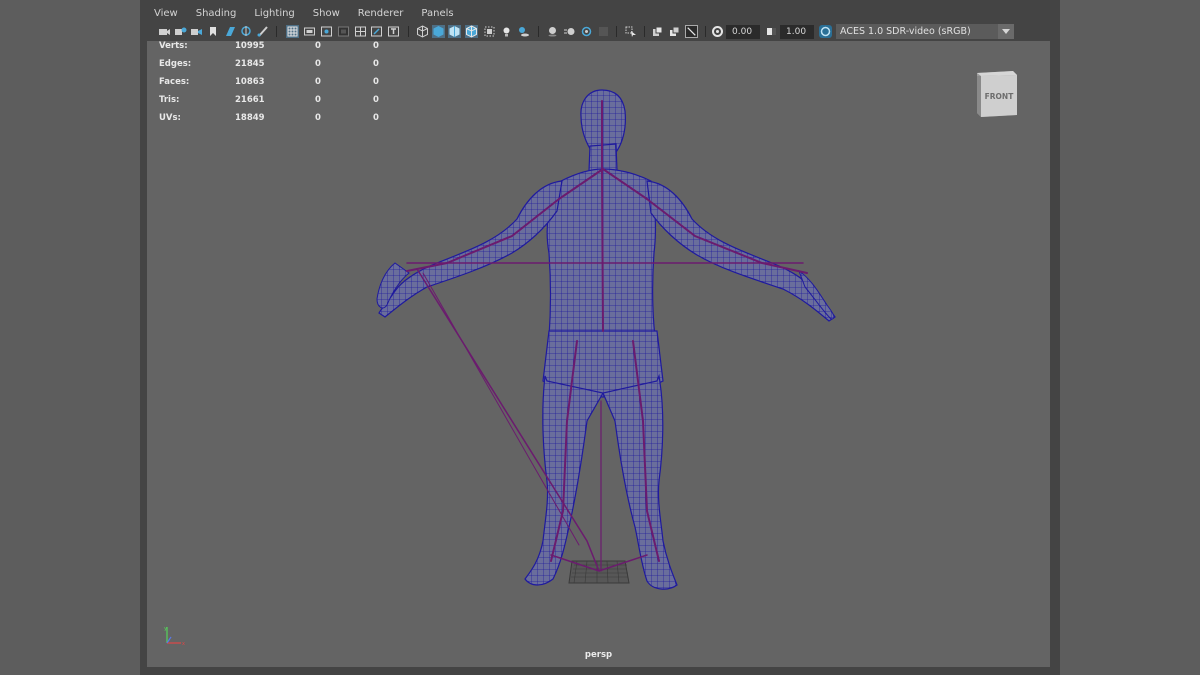  Describe the element at coordinates (1006, 31) in the screenshot. I see `chevron-down-icon` at that location.